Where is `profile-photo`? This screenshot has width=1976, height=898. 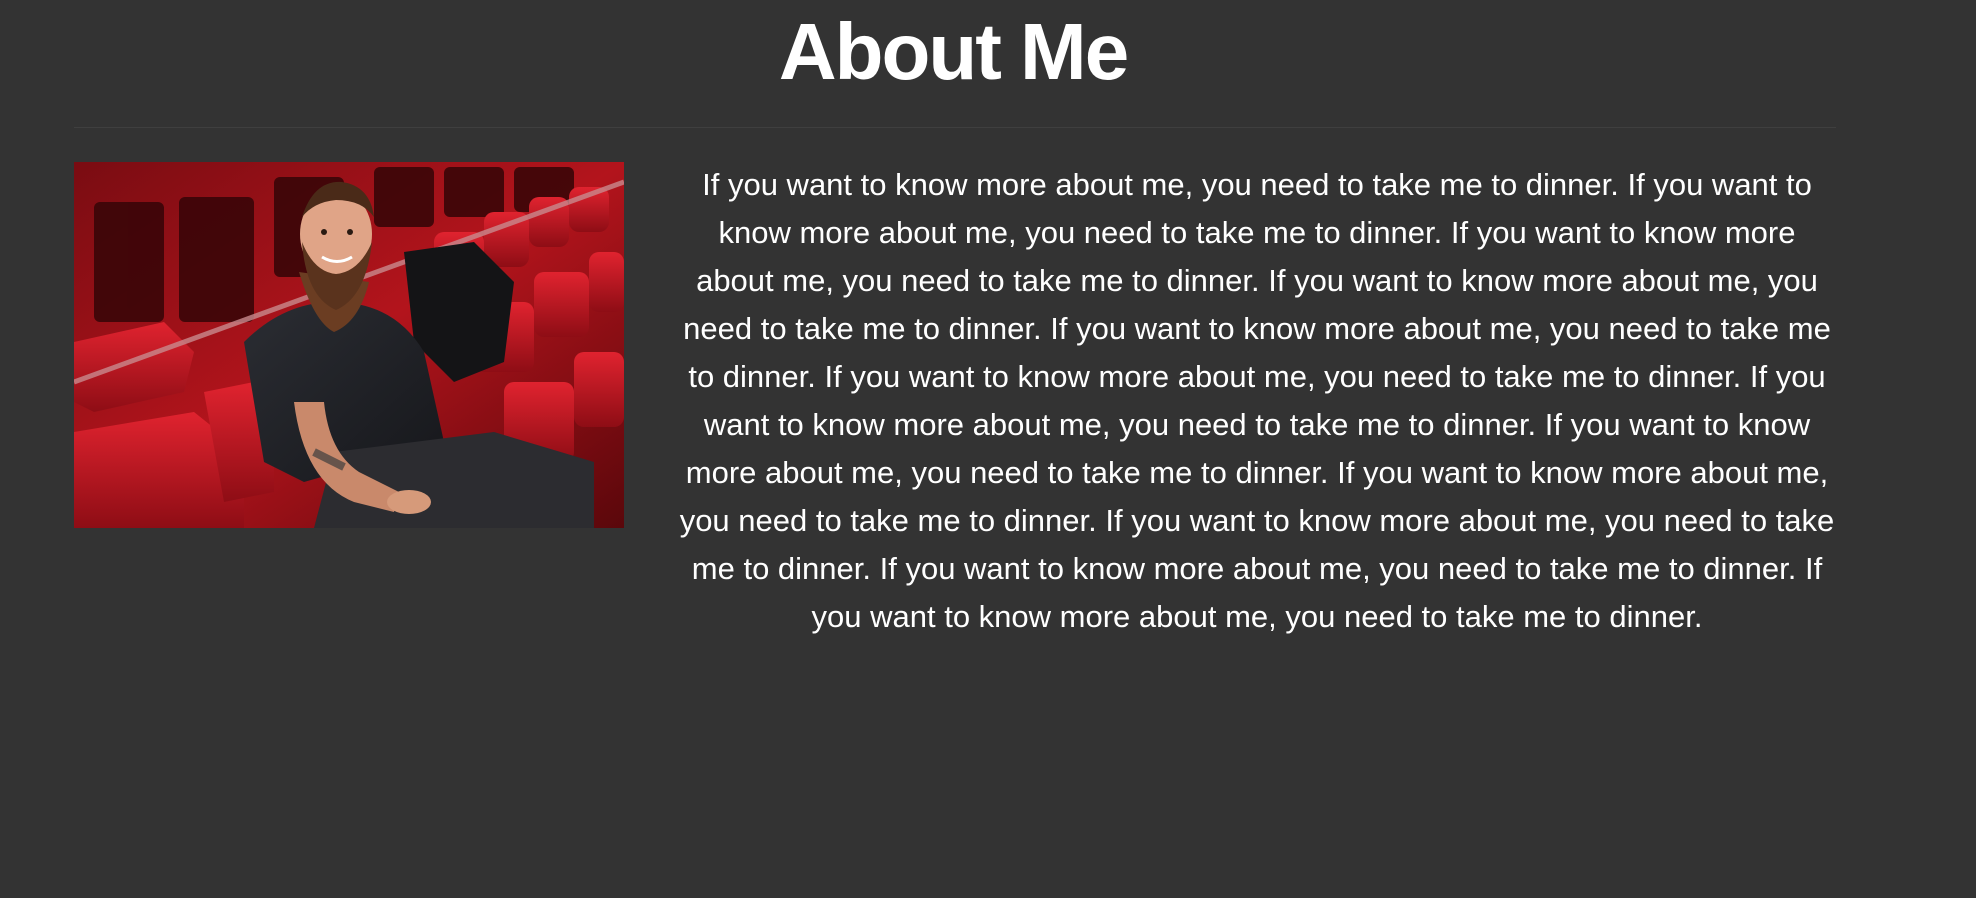
profile-photo is located at coordinates (349, 345).